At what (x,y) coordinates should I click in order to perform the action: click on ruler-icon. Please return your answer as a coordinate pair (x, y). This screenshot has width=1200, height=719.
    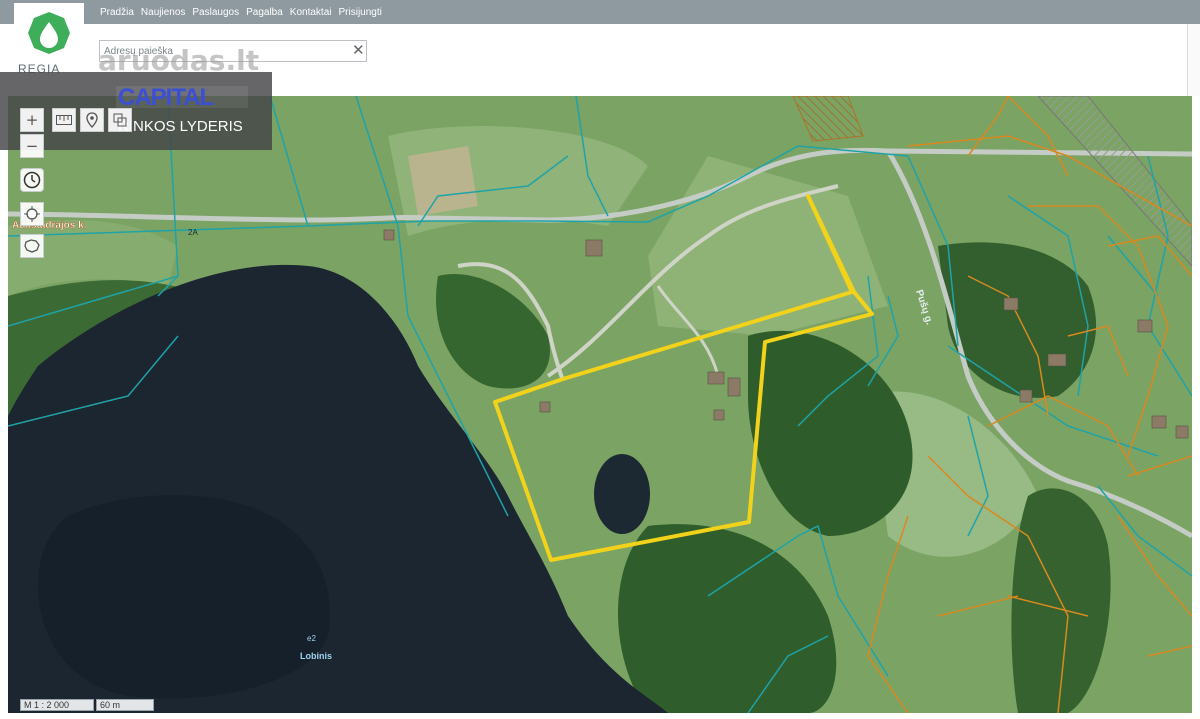
    Looking at the image, I should click on (64, 120).